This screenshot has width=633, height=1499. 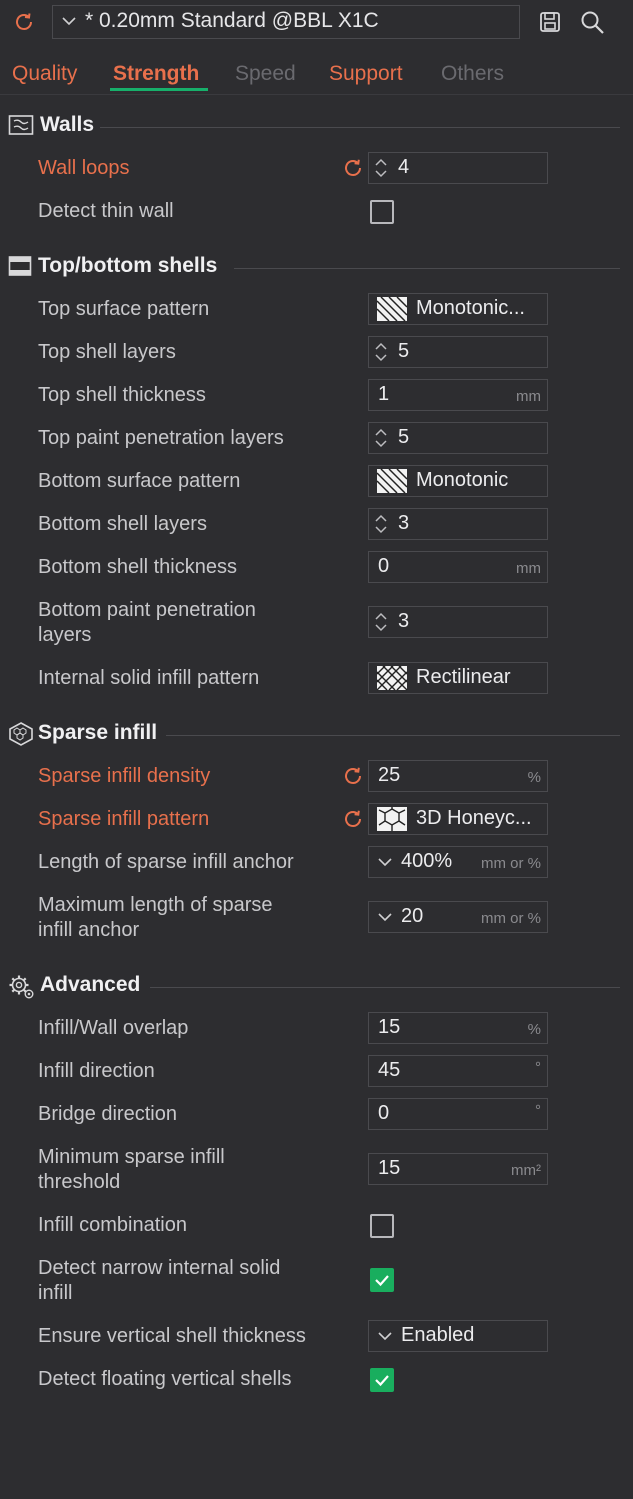 I want to click on infill-direction-label: Infill direction, so click(x=96, y=1071).